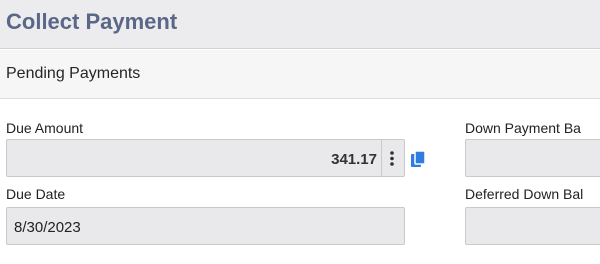 The image size is (600, 264). I want to click on due-amount-label: Due Amount, so click(45, 128).